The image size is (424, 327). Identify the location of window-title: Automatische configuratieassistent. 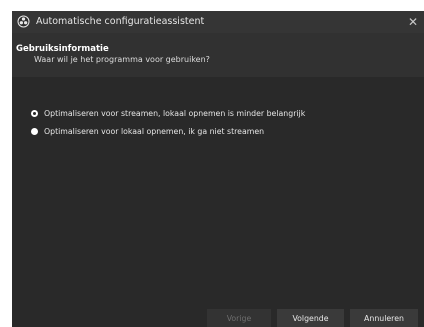
(120, 21).